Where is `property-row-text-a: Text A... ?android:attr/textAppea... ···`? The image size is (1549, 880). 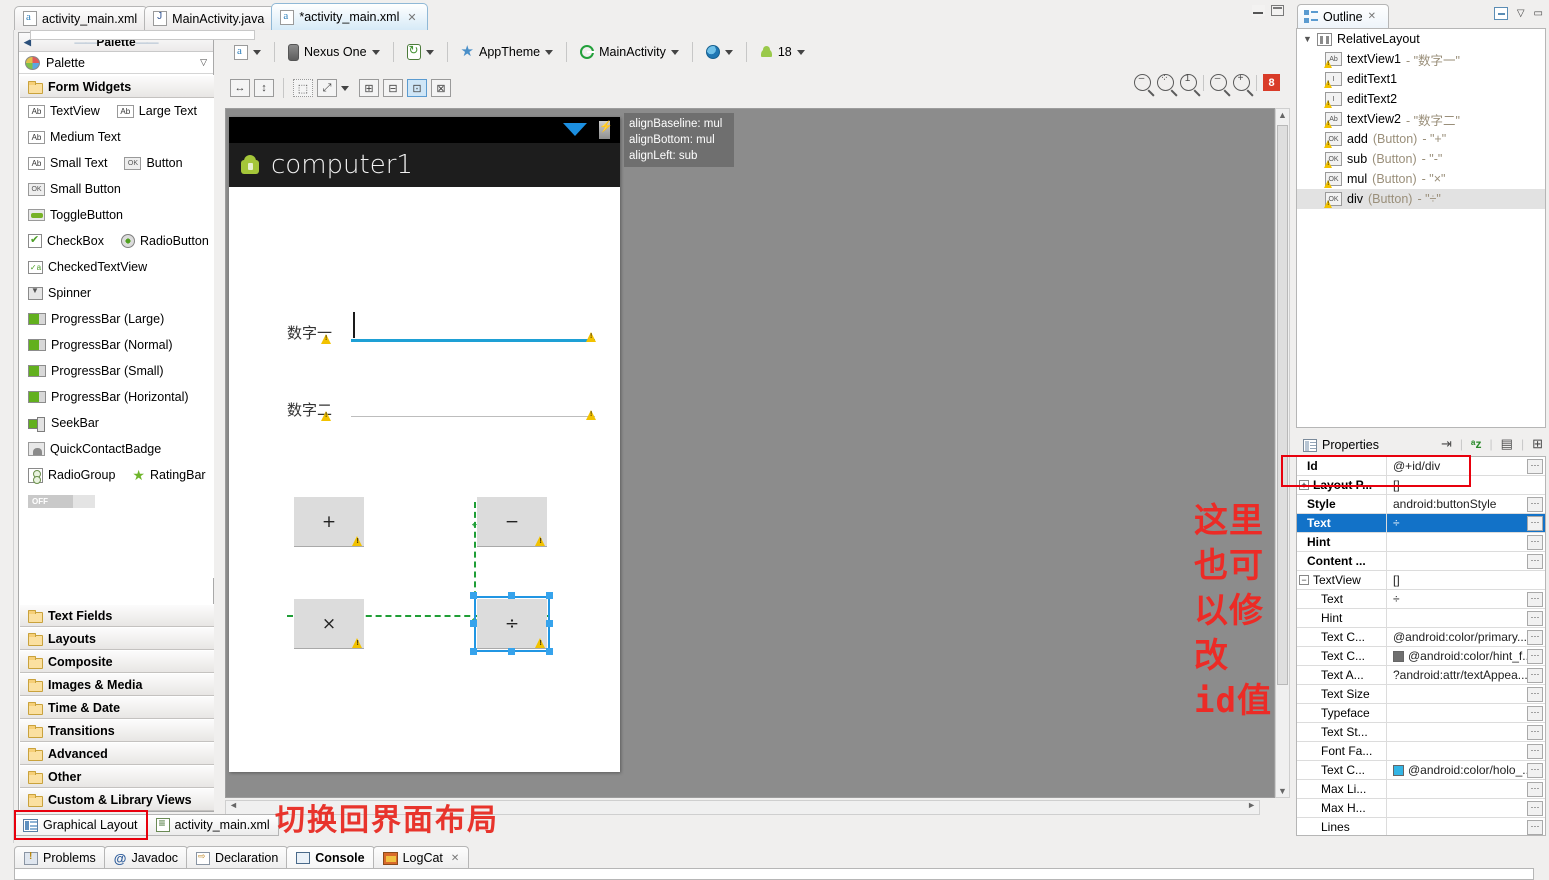 property-row-text-a: Text A... ?android:attr/textAppea... ··· is located at coordinates (1421, 675).